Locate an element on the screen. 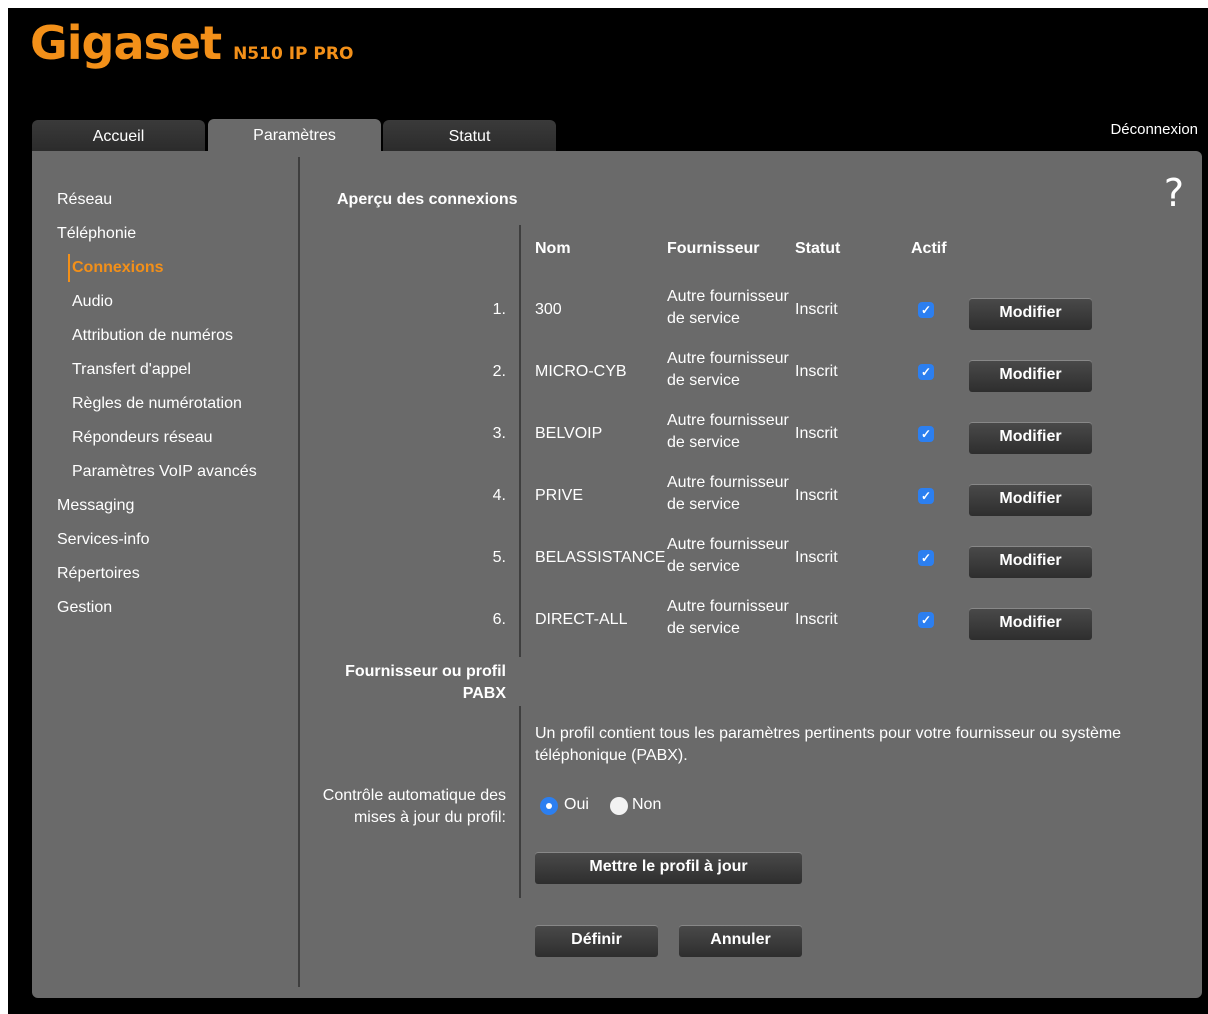 This screenshot has height=1014, width=1208. sidebar-item-transfert: Transfert d'appel is located at coordinates (131, 370).